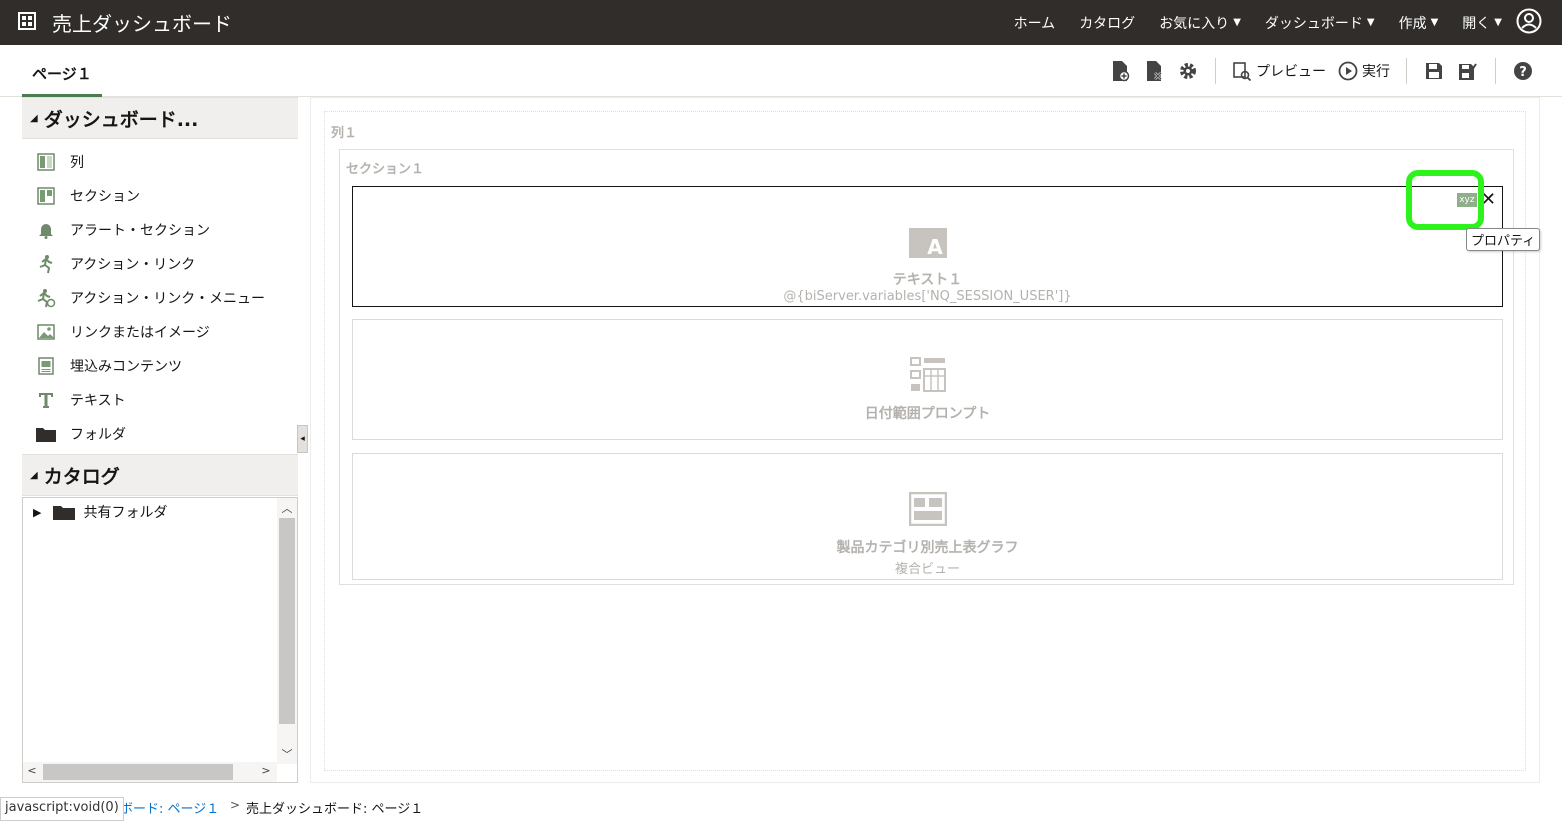 The width and height of the screenshot is (1562, 821). I want to click on object-item-folder: フォルダ, so click(160, 434).